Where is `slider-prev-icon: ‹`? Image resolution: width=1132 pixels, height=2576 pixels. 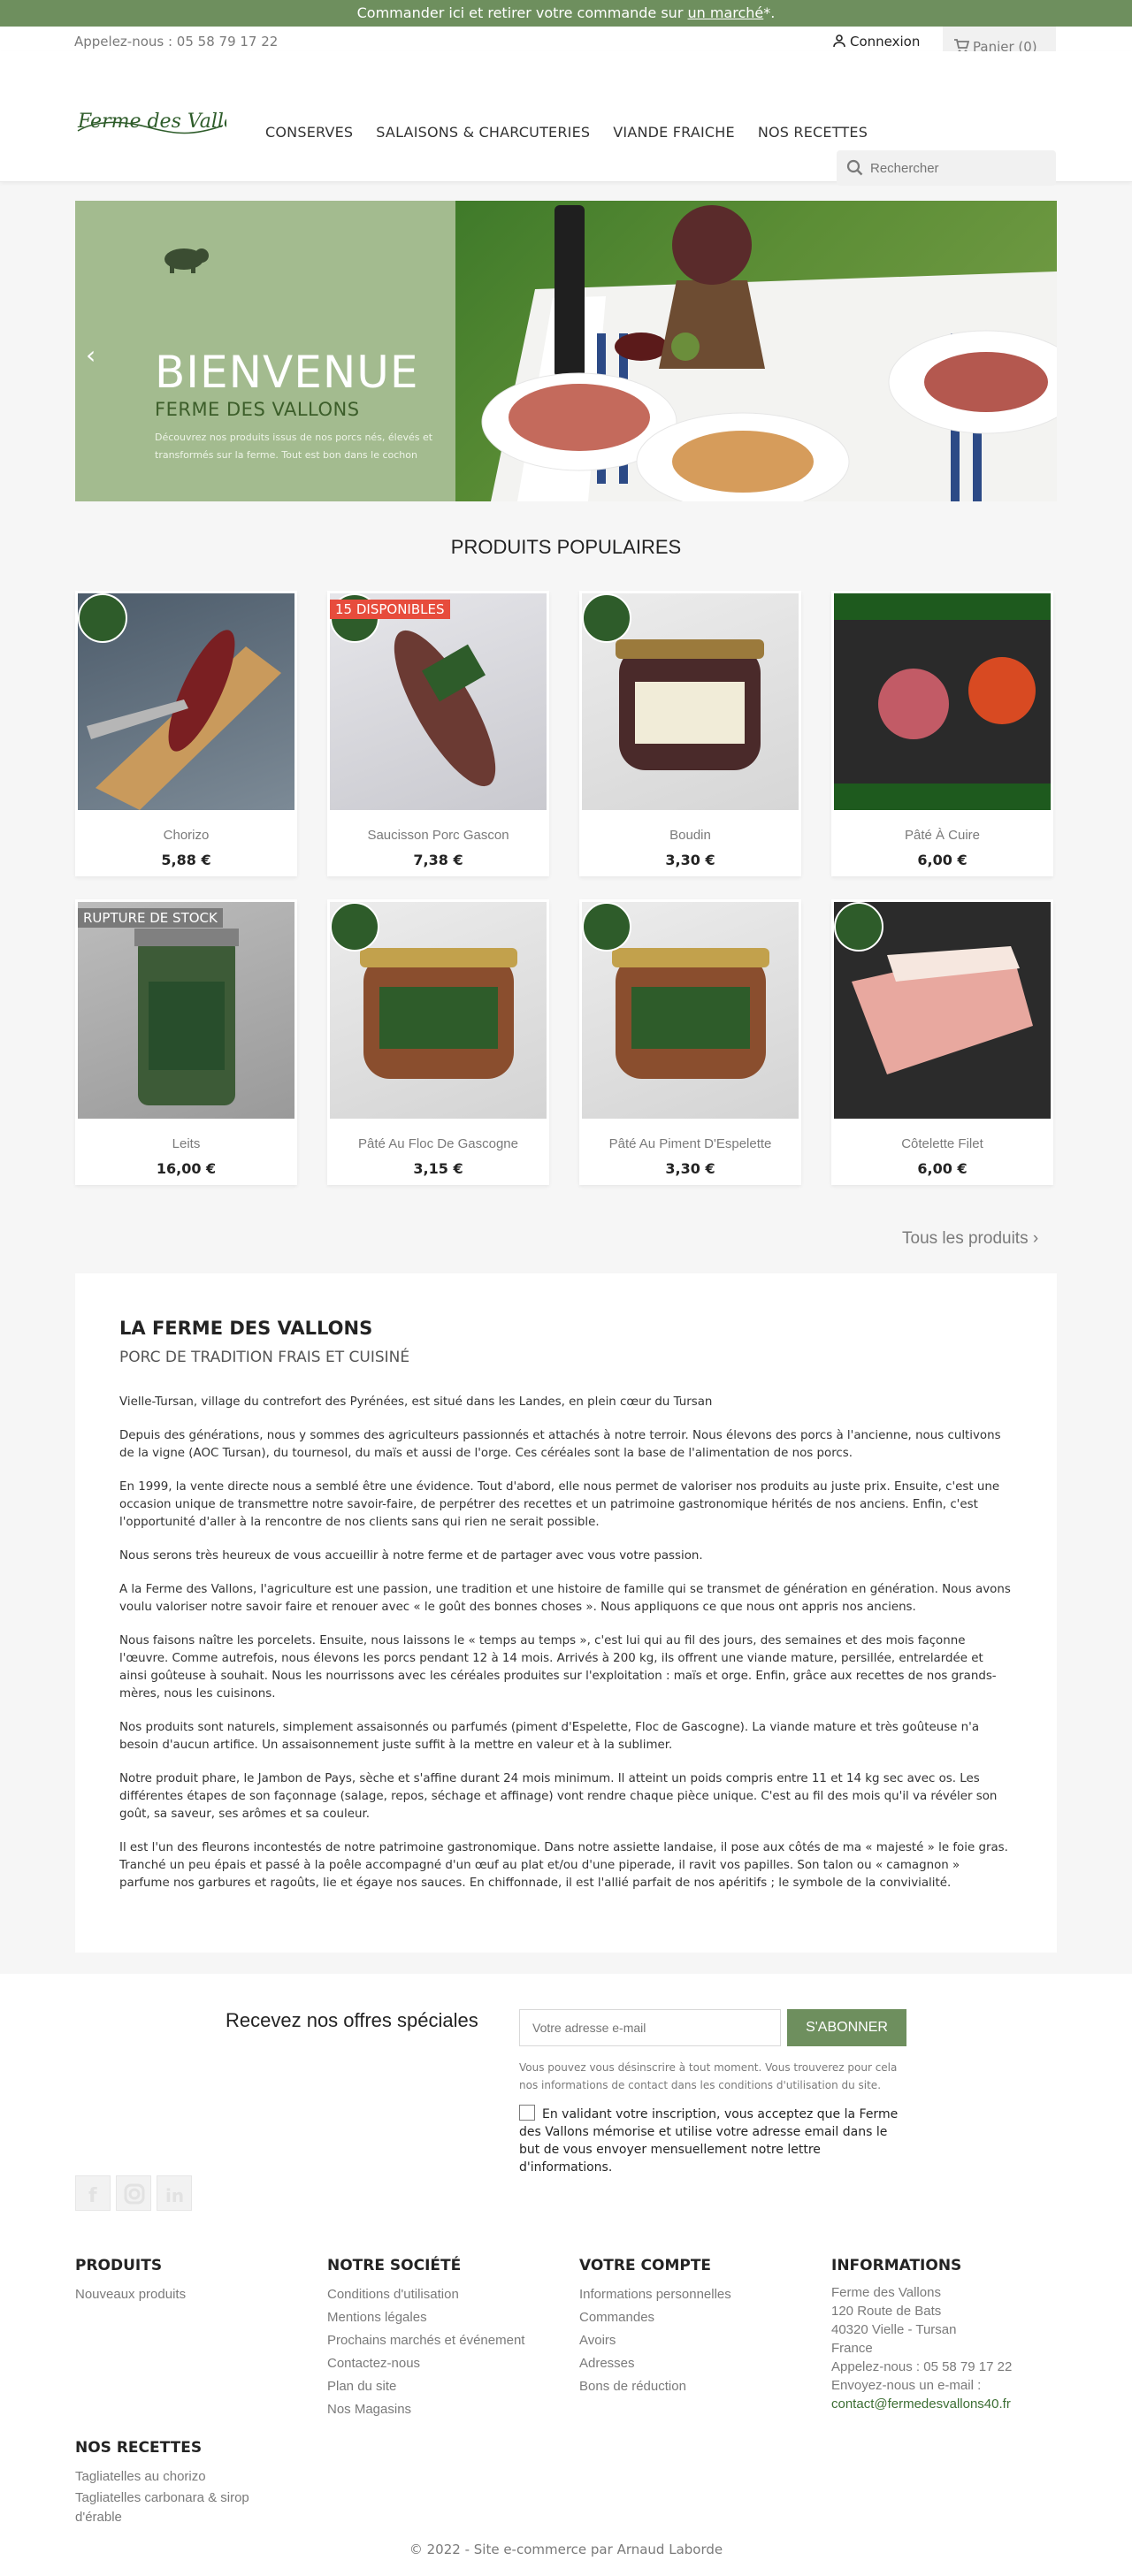
slider-prev-icon: ‹ is located at coordinates (91, 355).